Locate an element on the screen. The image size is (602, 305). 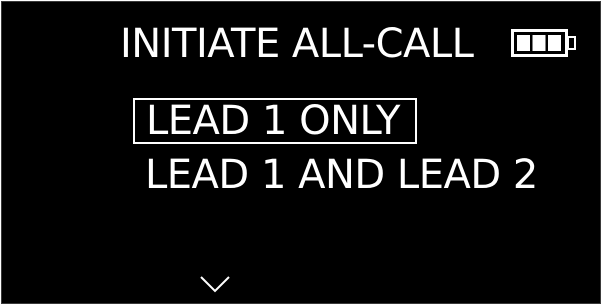
battery-full-icon is located at coordinates (543, 43).